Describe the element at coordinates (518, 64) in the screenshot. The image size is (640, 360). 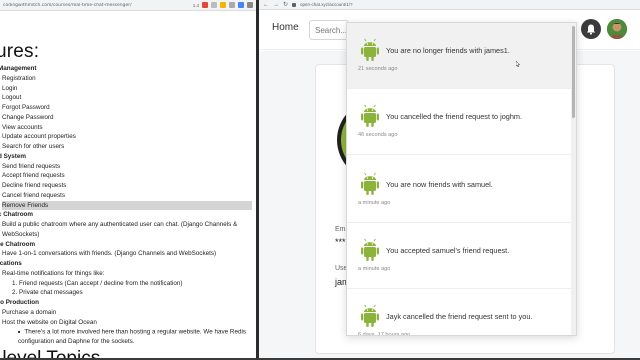
I see `mouse-cursor-icon` at that location.